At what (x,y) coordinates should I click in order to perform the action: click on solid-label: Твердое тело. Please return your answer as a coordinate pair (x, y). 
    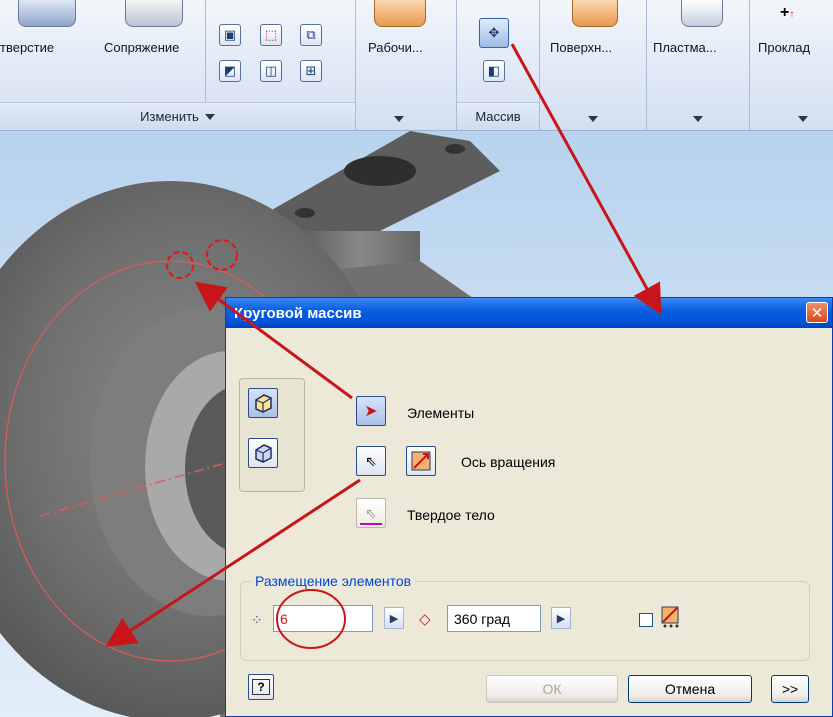
    Looking at the image, I should click on (451, 515).